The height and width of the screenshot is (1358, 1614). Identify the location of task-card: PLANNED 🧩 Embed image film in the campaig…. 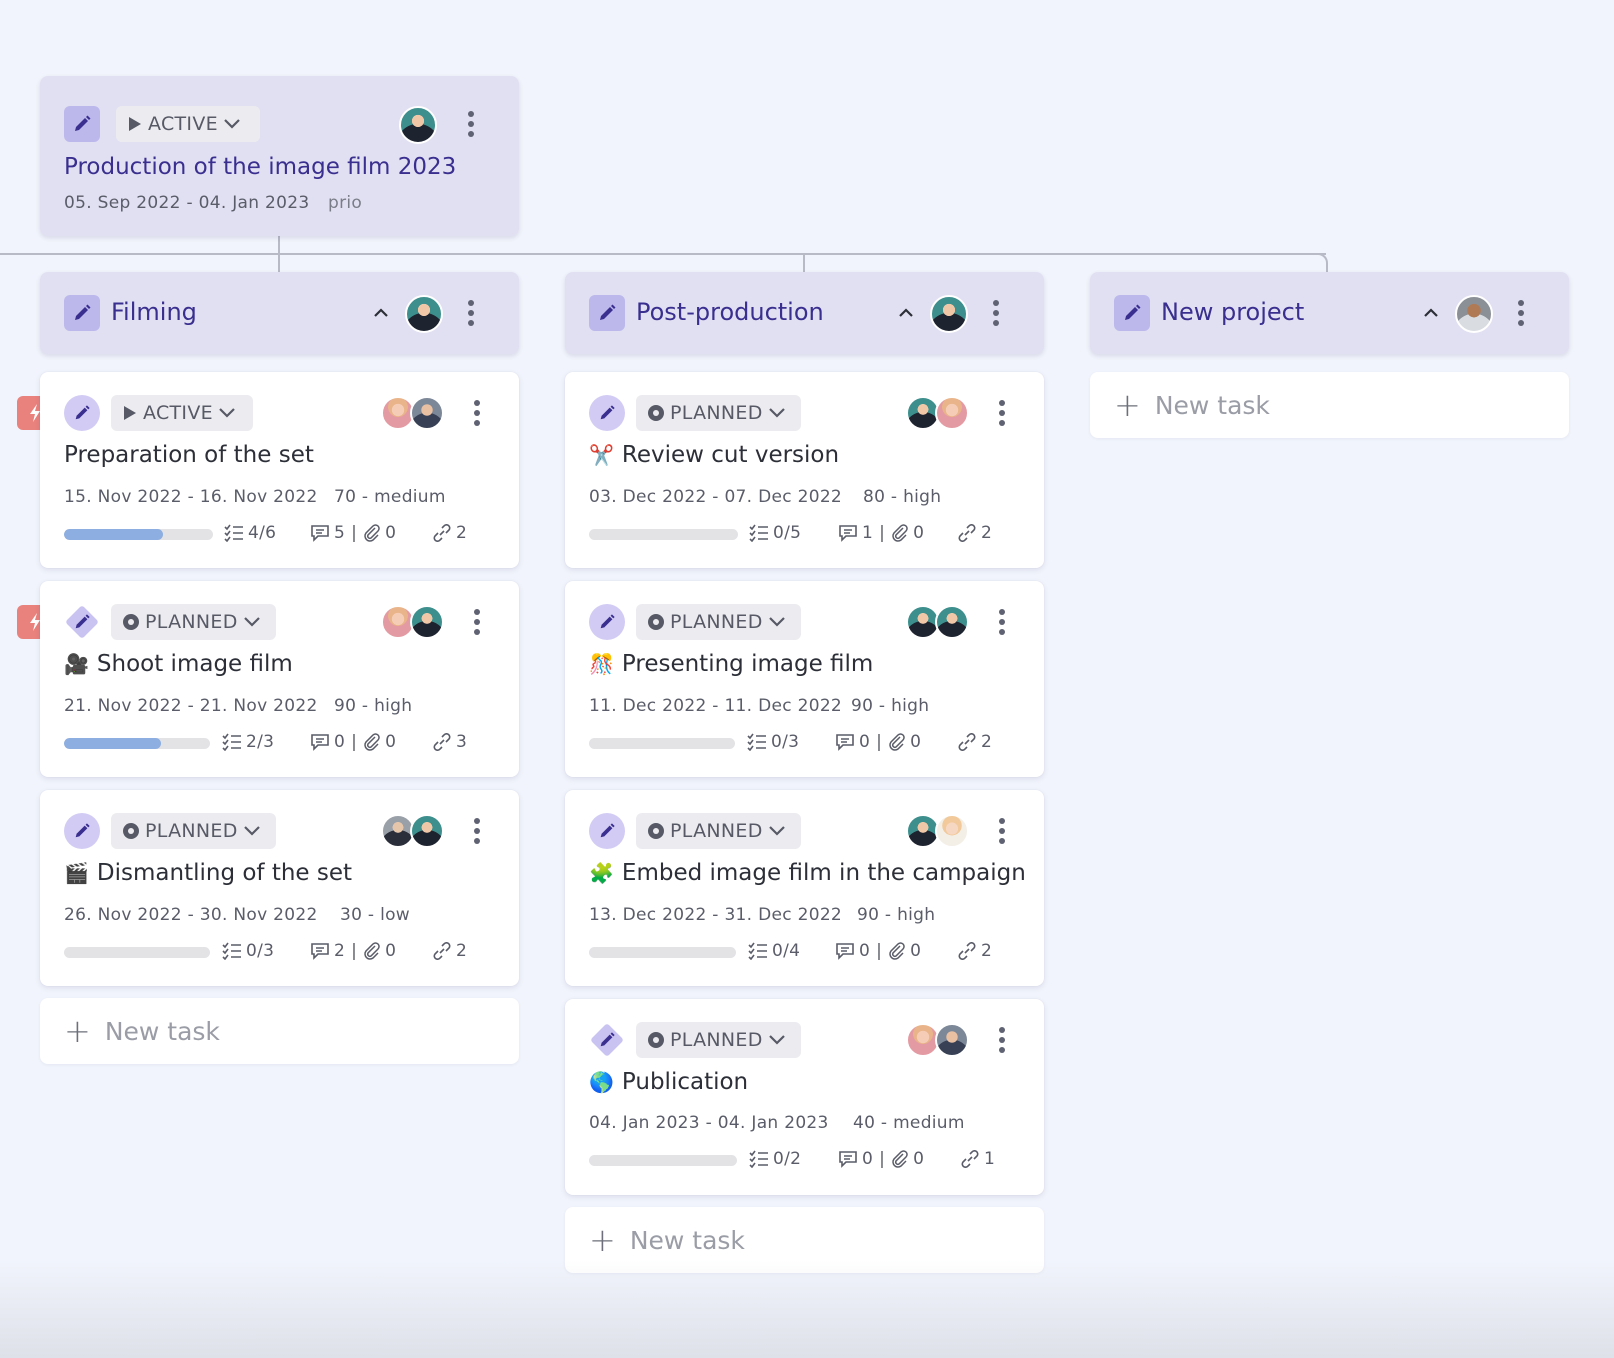
(804, 888).